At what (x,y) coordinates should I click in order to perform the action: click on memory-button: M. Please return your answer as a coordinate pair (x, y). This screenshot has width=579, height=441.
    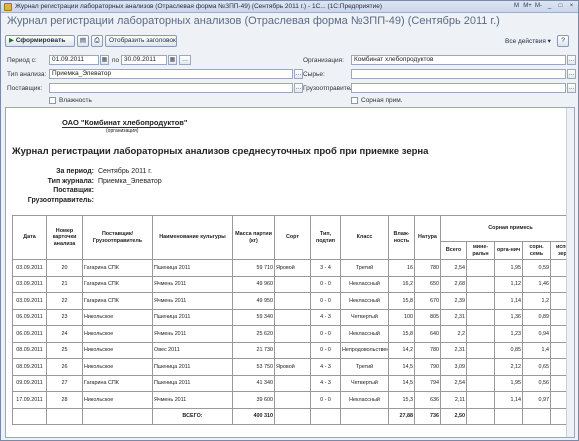
    Looking at the image, I should click on (516, 6).